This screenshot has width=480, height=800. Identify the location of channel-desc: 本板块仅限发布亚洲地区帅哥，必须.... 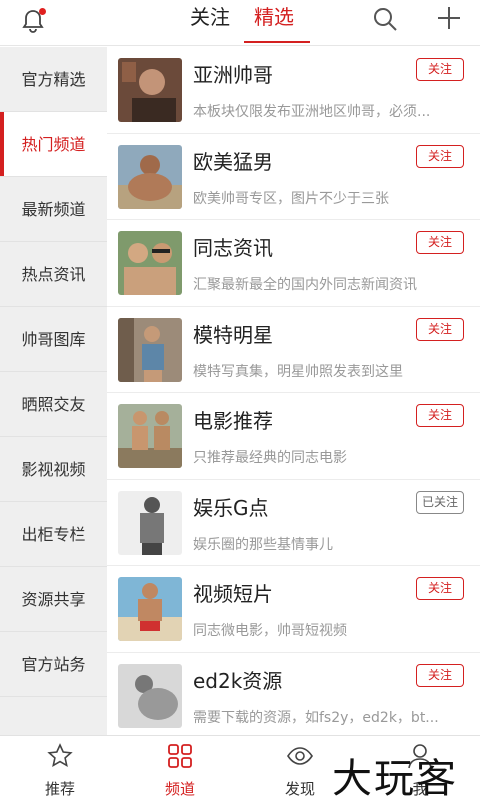
(312, 112).